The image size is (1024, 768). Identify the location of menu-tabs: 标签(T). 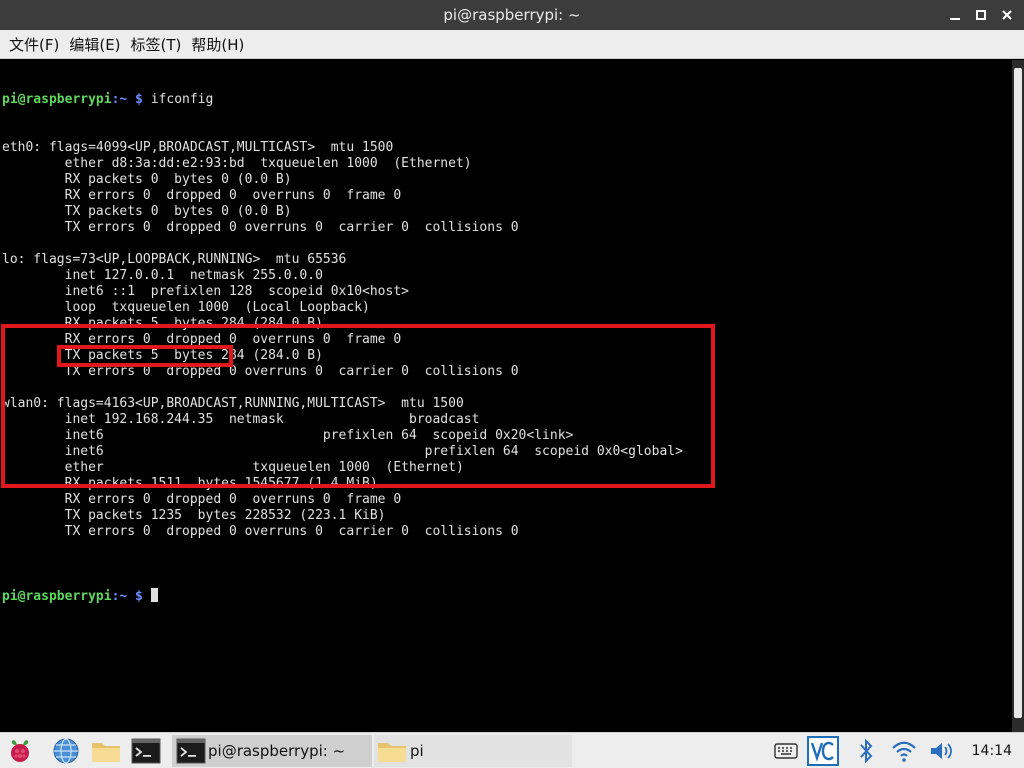
(156, 44).